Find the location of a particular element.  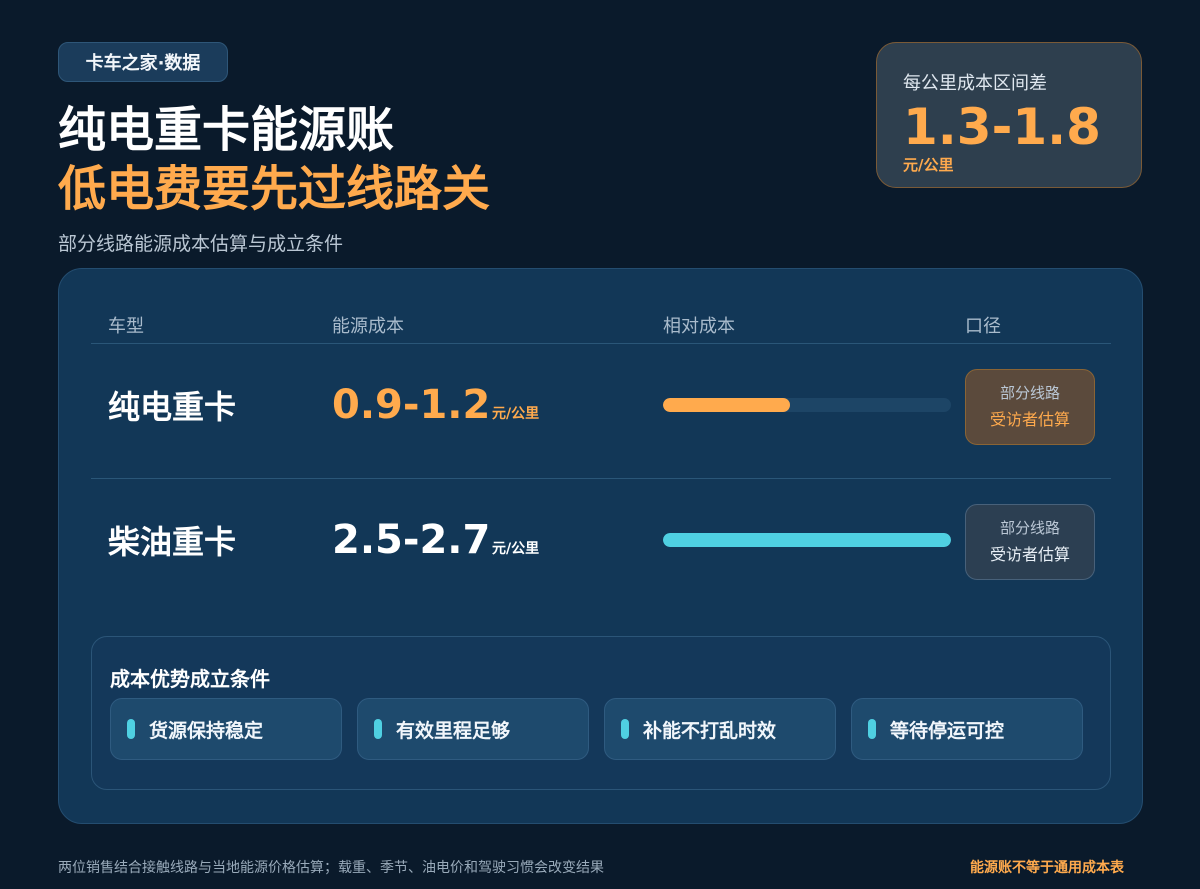

vehicle-type: 纯电重卡 is located at coordinates (172, 407).